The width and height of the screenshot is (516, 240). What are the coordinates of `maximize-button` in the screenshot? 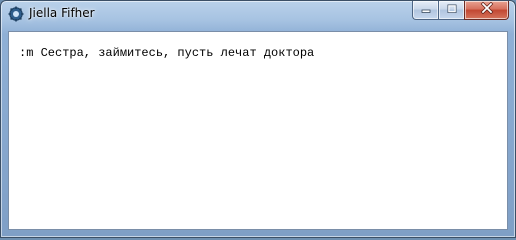 It's located at (451, 10).